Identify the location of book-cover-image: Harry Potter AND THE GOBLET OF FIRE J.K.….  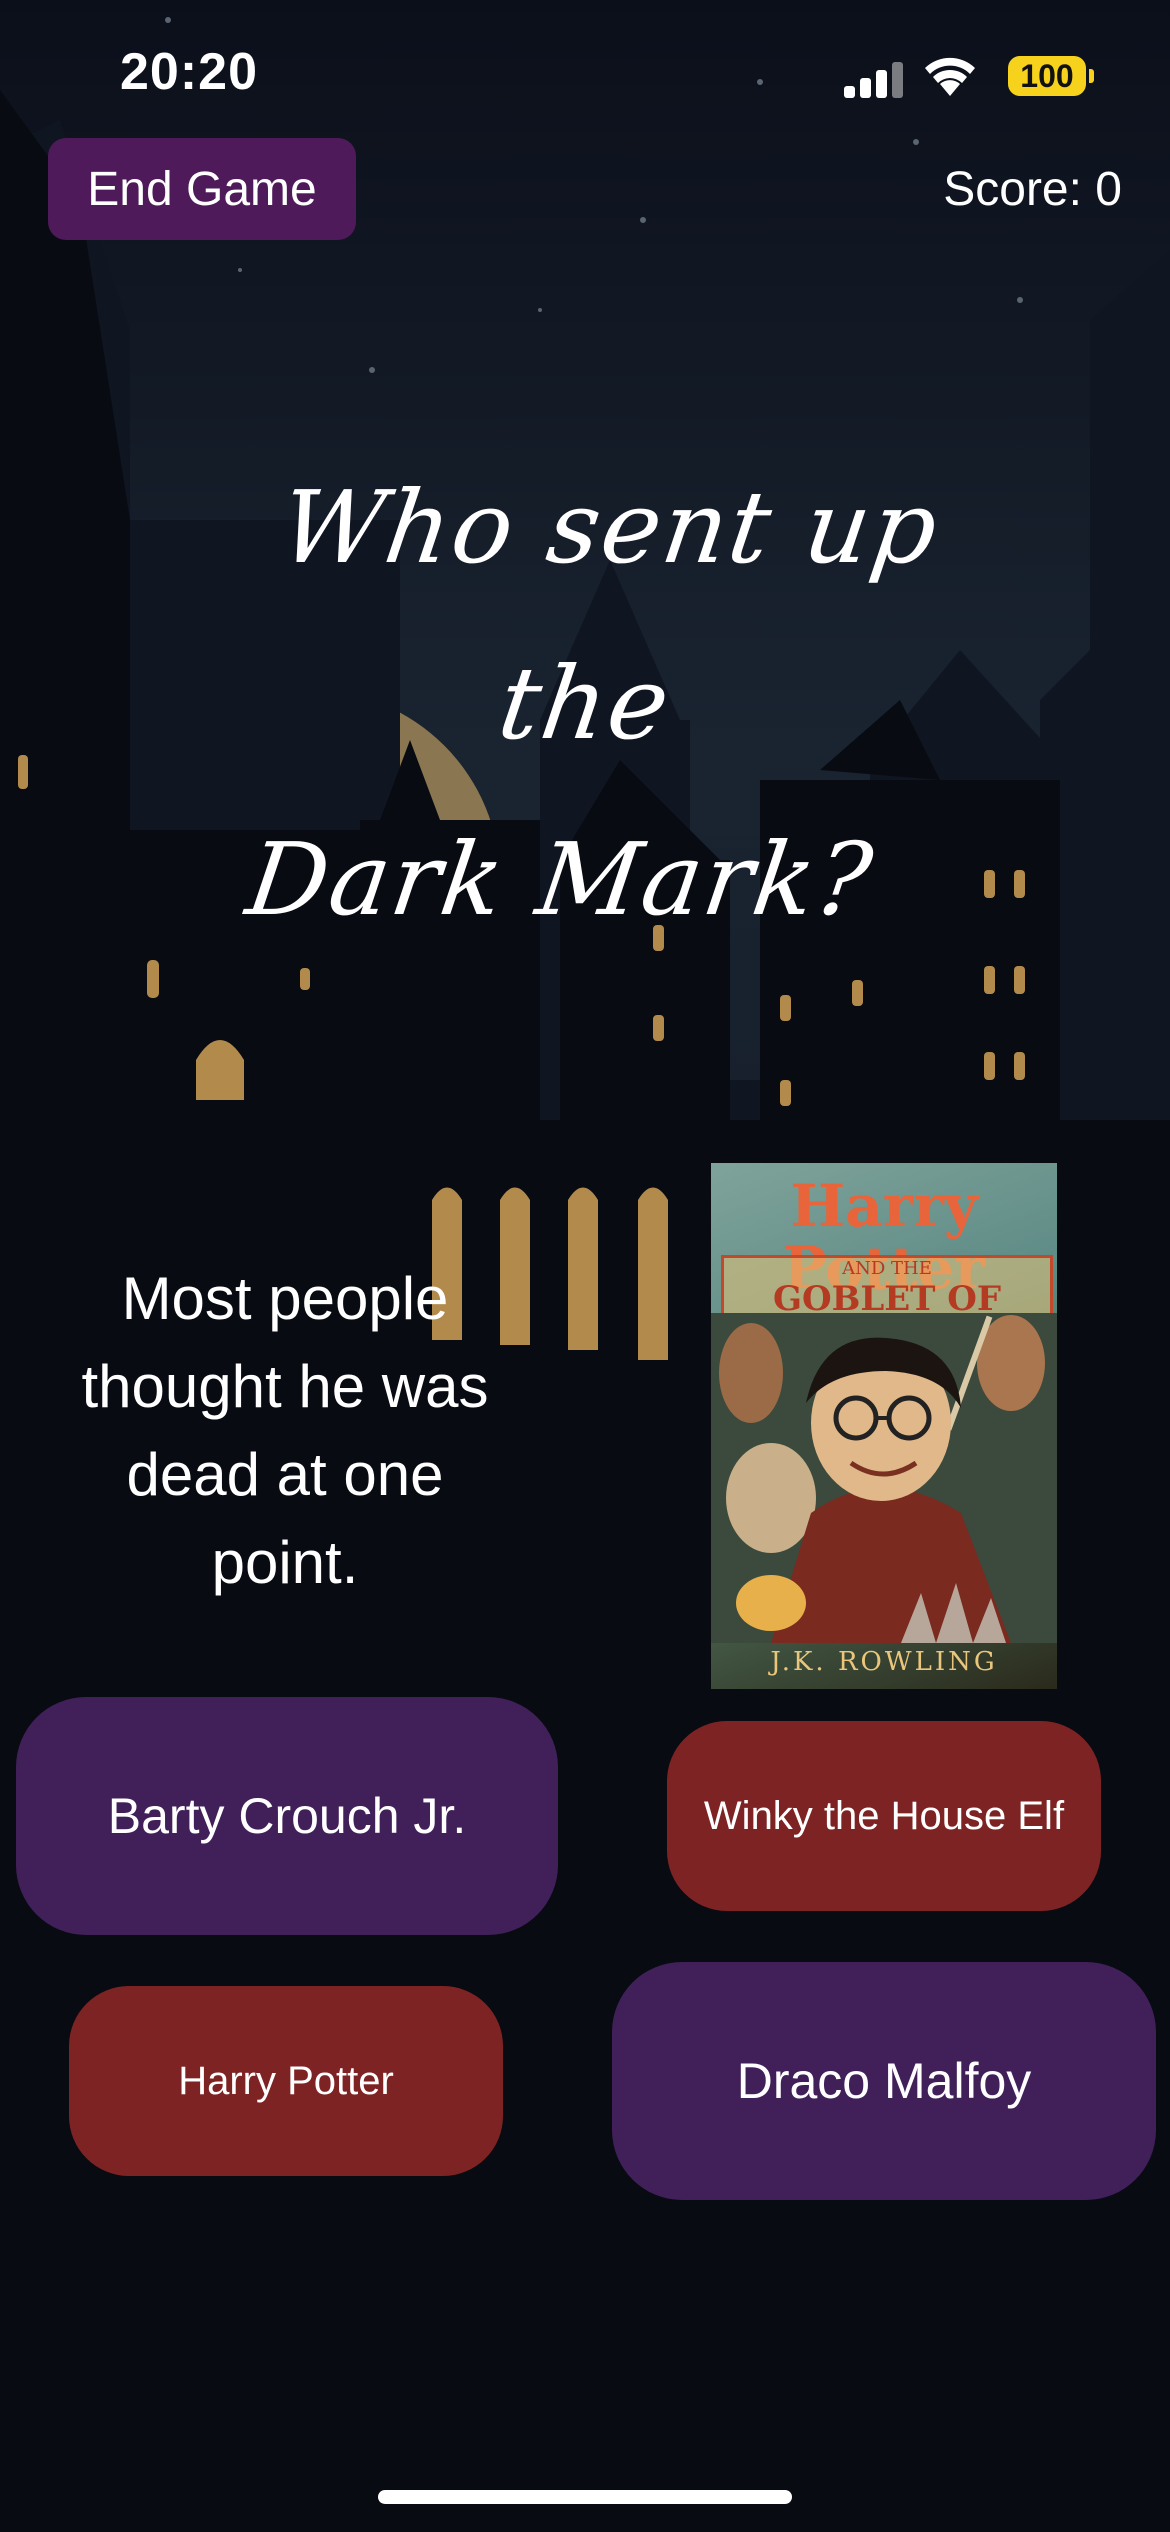
(884, 1426).